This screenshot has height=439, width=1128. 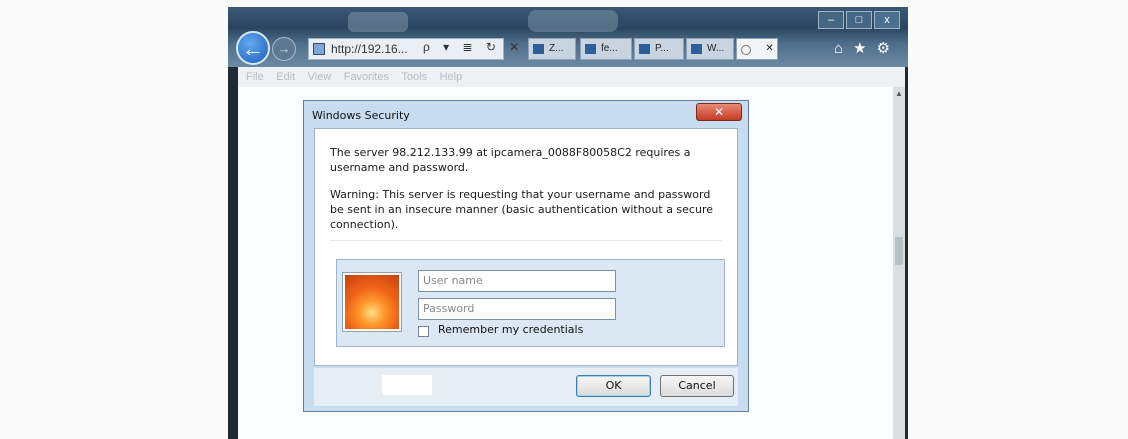 What do you see at coordinates (526, 240) in the screenshot?
I see `divider` at bounding box center [526, 240].